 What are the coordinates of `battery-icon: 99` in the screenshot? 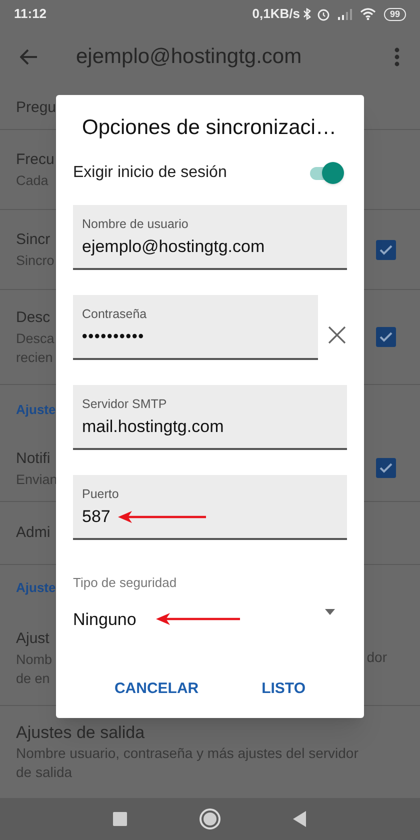 It's located at (395, 14).